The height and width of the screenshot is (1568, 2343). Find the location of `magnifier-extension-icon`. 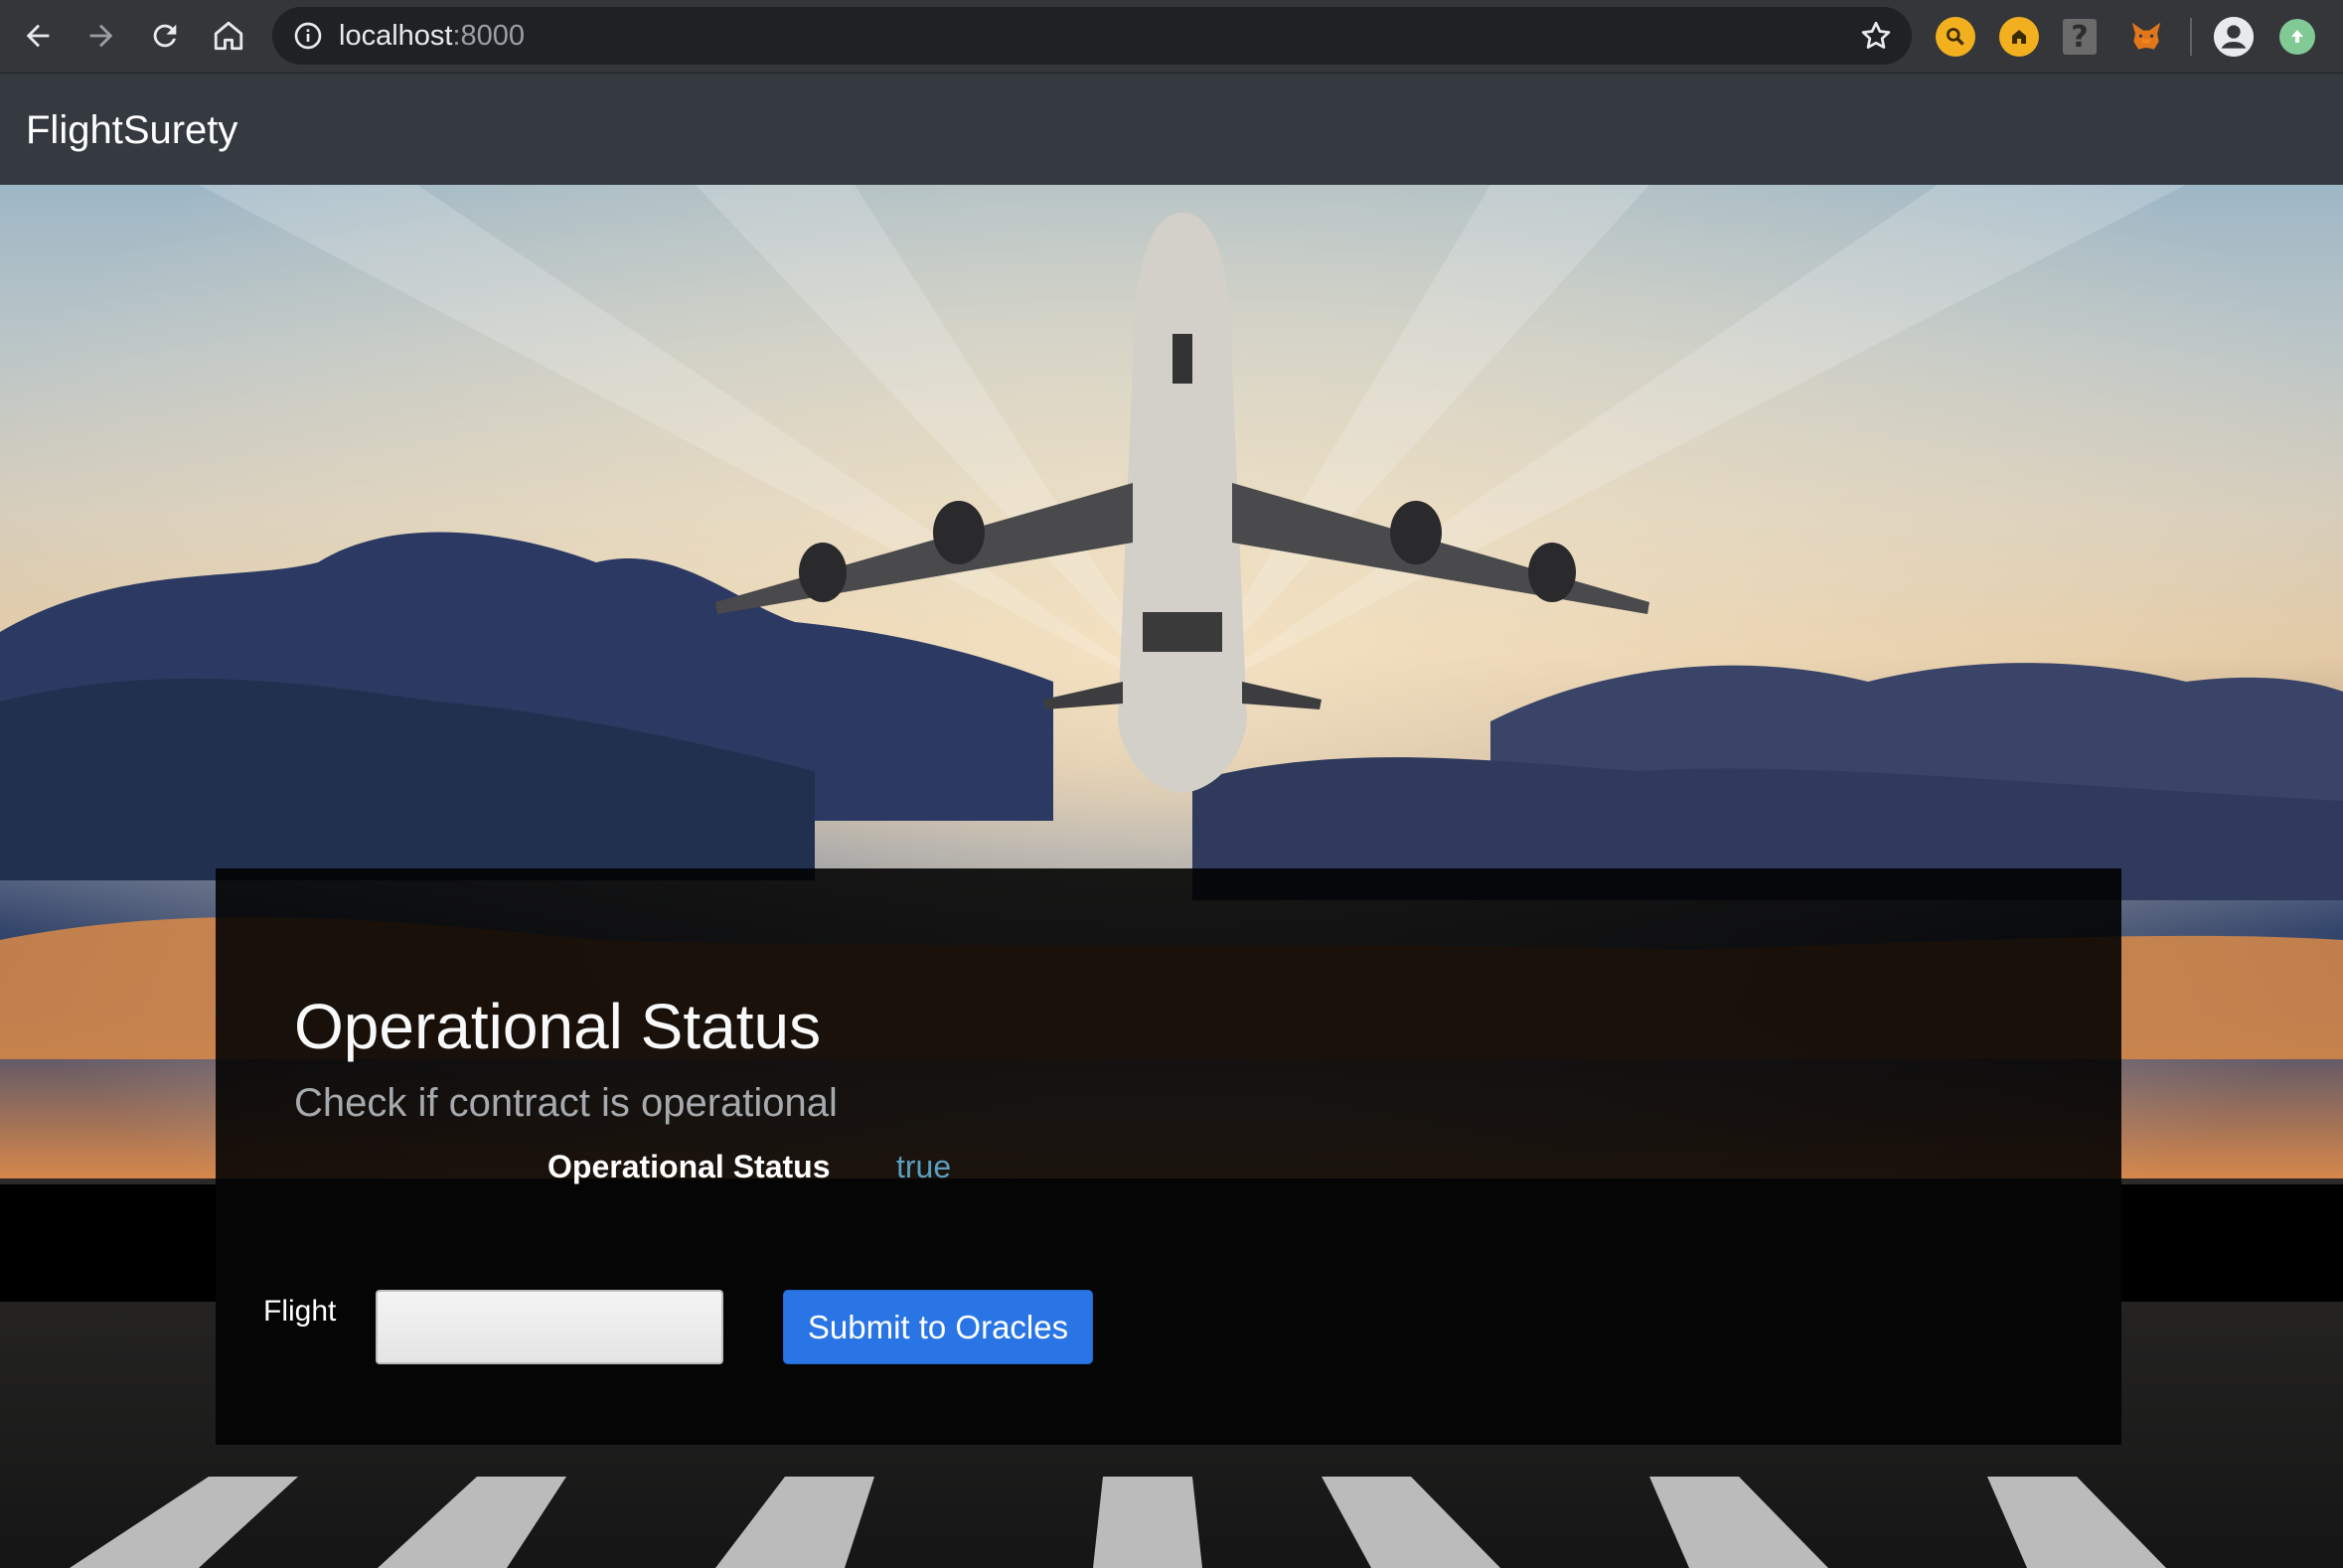

magnifier-extension-icon is located at coordinates (1955, 37).